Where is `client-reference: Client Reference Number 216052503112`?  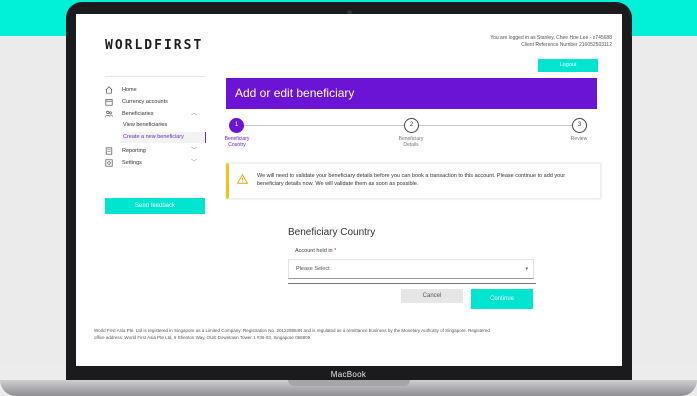
client-reference: Client Reference Number 216052503112 is located at coordinates (566, 45).